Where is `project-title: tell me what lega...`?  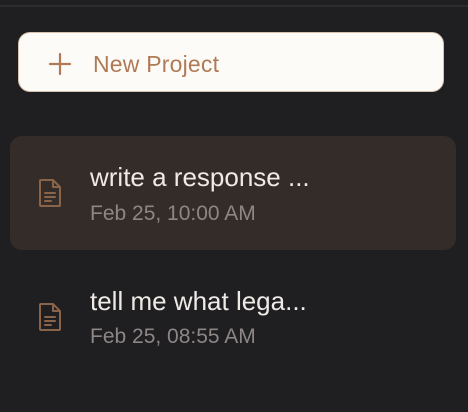
project-title: tell me what lega... is located at coordinates (198, 301).